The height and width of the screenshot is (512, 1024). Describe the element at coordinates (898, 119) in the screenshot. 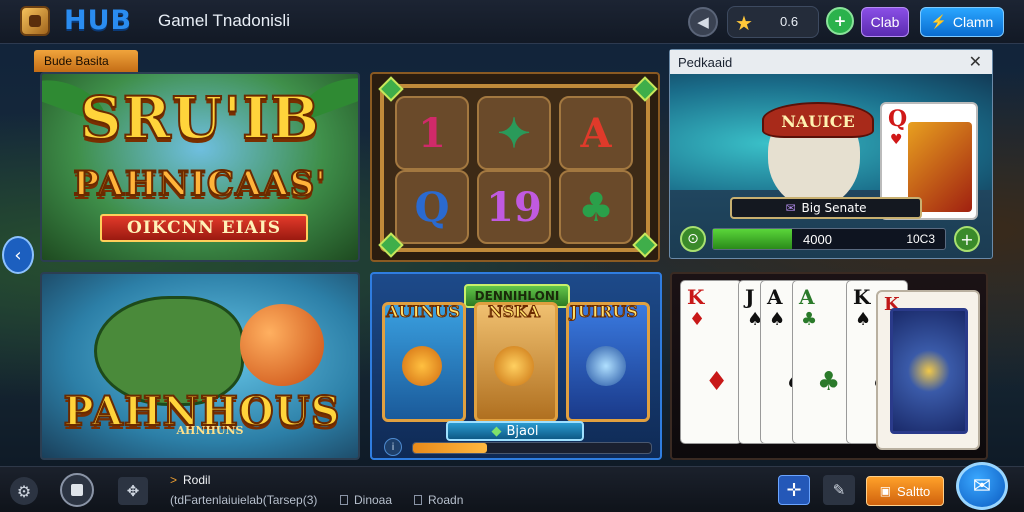

I see `card-rank: Q` at that location.